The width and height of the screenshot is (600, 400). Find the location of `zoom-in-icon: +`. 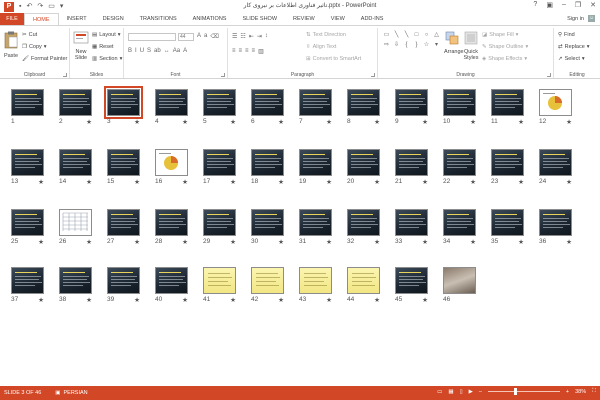

zoom-in-icon: + is located at coordinates (567, 392).